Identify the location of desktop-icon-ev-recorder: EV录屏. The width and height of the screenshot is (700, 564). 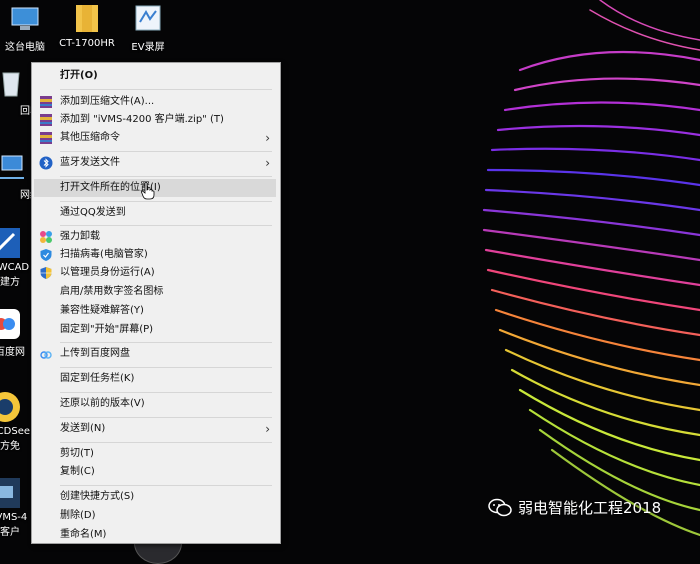
(148, 27).